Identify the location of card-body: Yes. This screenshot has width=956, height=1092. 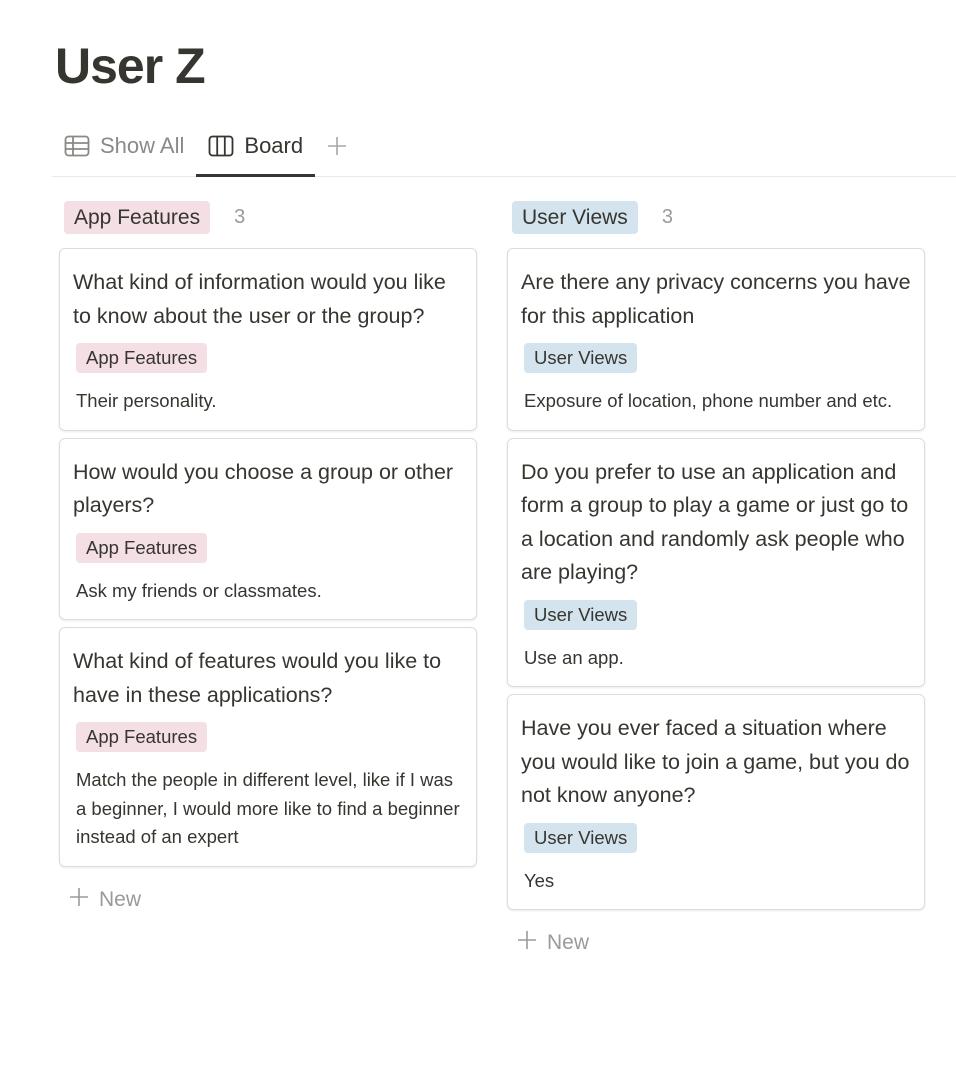
(539, 880).